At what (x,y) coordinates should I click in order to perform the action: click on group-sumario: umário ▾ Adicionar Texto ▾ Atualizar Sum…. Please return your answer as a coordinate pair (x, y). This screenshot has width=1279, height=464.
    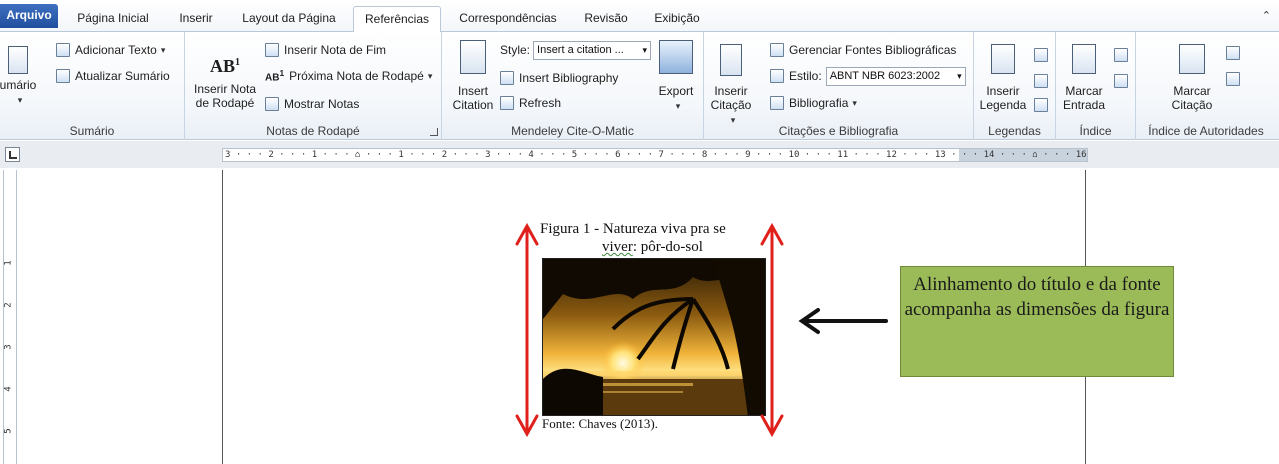
    Looking at the image, I should click on (92, 86).